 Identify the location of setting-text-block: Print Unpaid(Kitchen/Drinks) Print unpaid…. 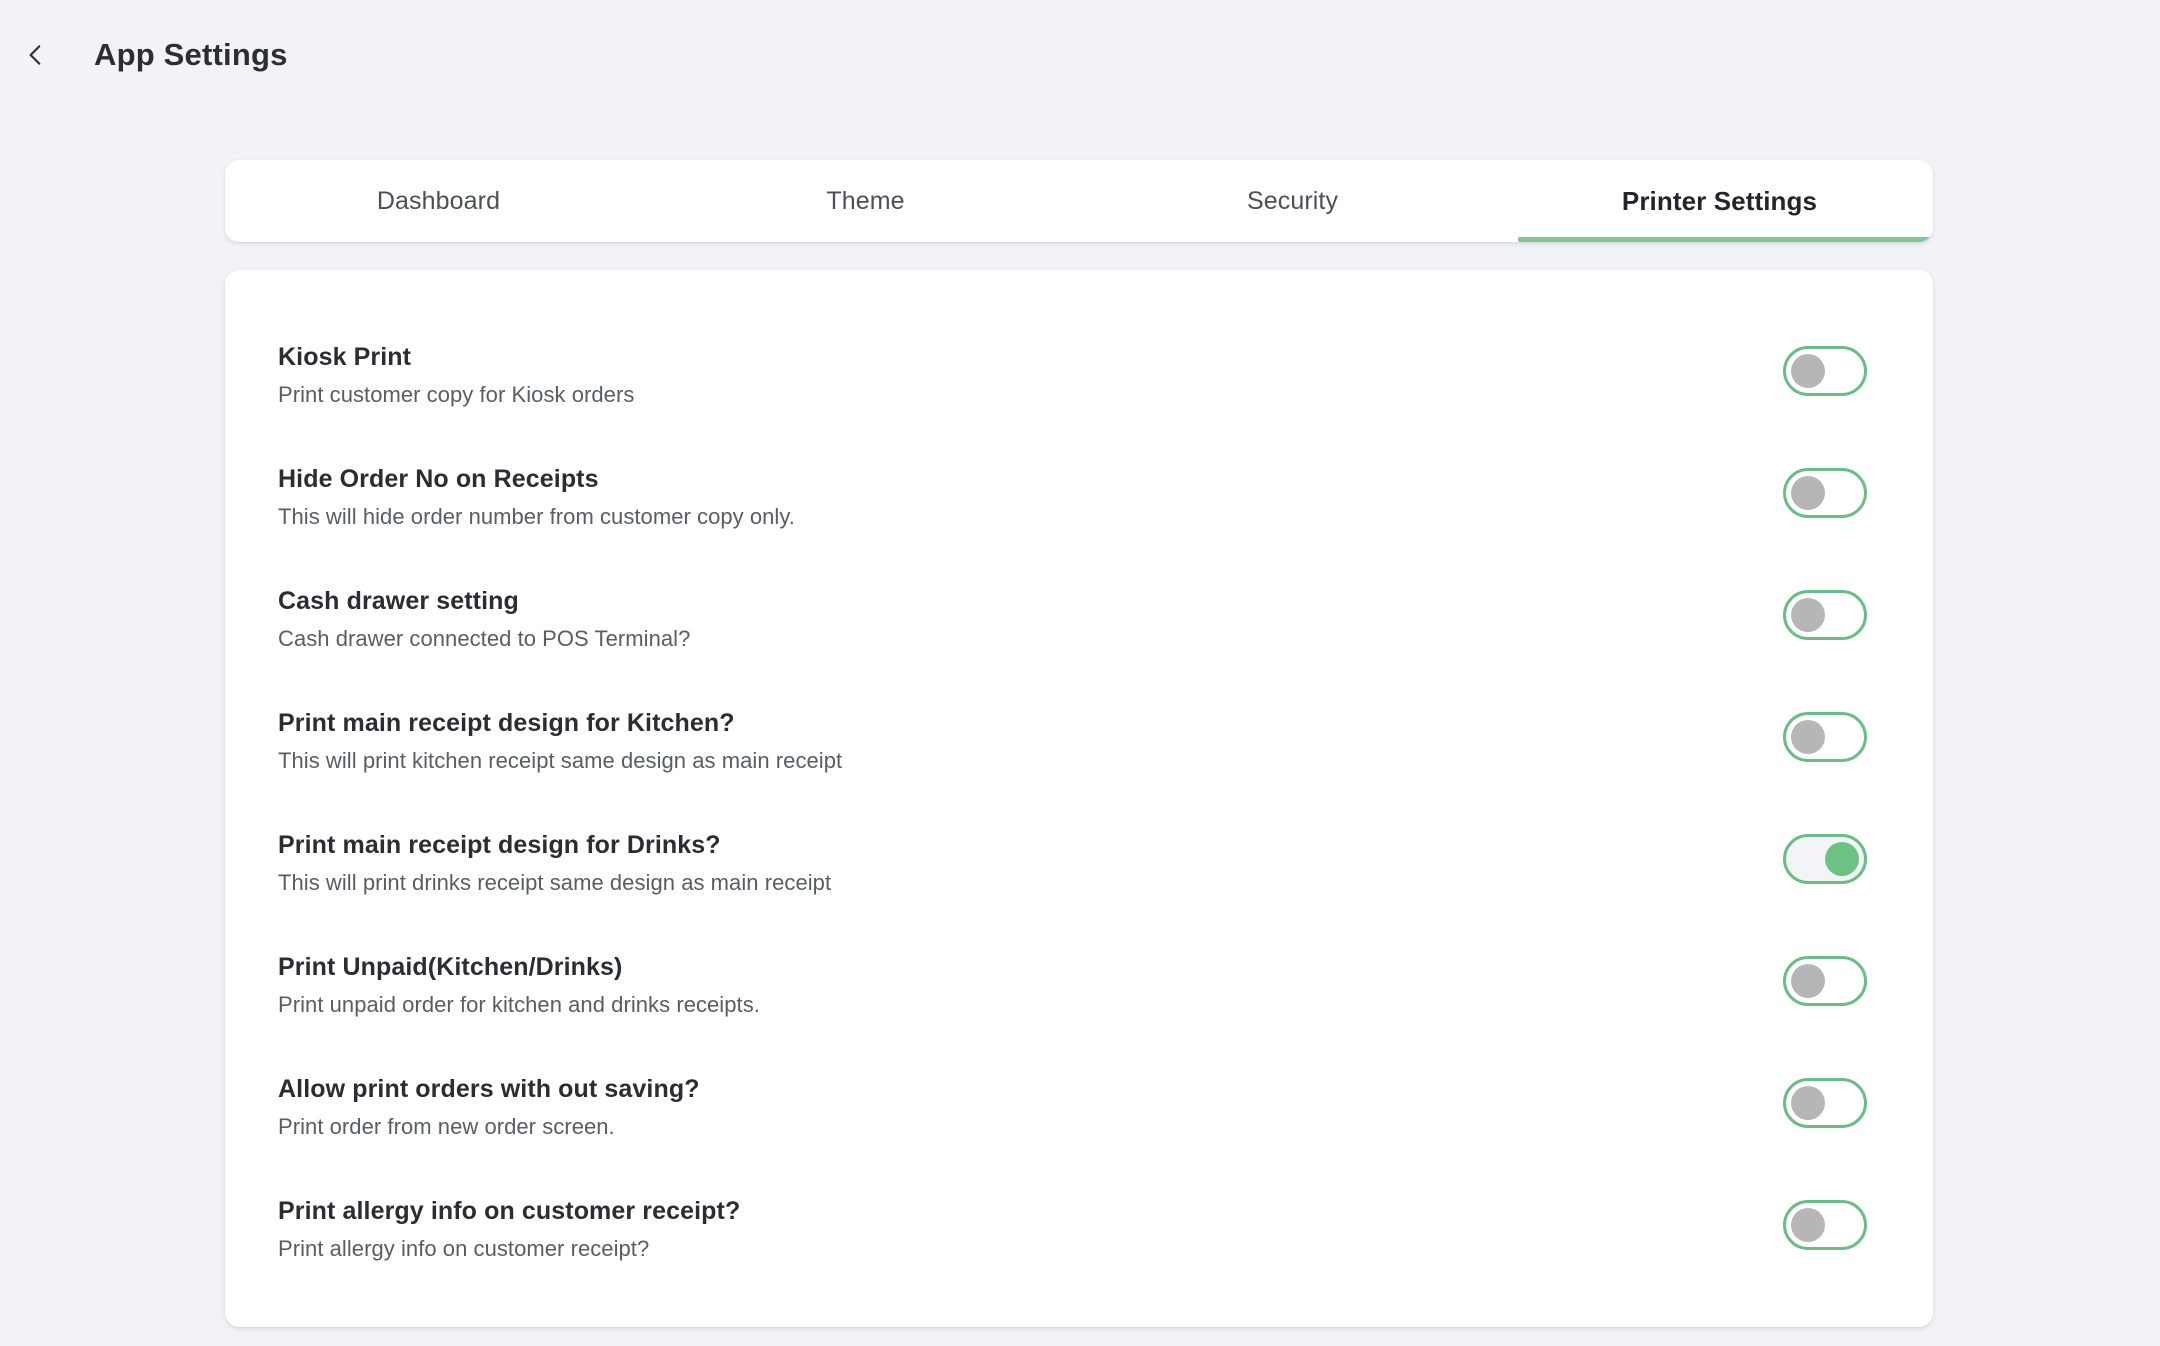
(519, 984).